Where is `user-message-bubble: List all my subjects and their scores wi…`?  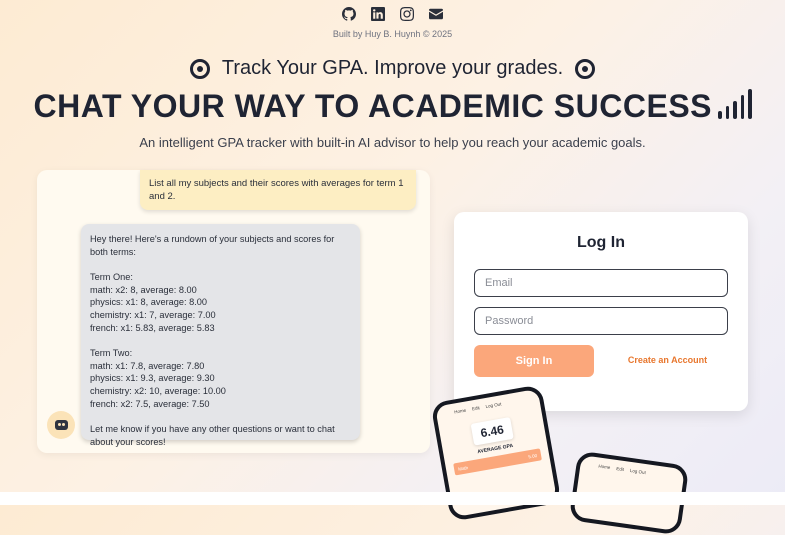
user-message-bubble: List all my subjects and their scores wi… is located at coordinates (278, 190).